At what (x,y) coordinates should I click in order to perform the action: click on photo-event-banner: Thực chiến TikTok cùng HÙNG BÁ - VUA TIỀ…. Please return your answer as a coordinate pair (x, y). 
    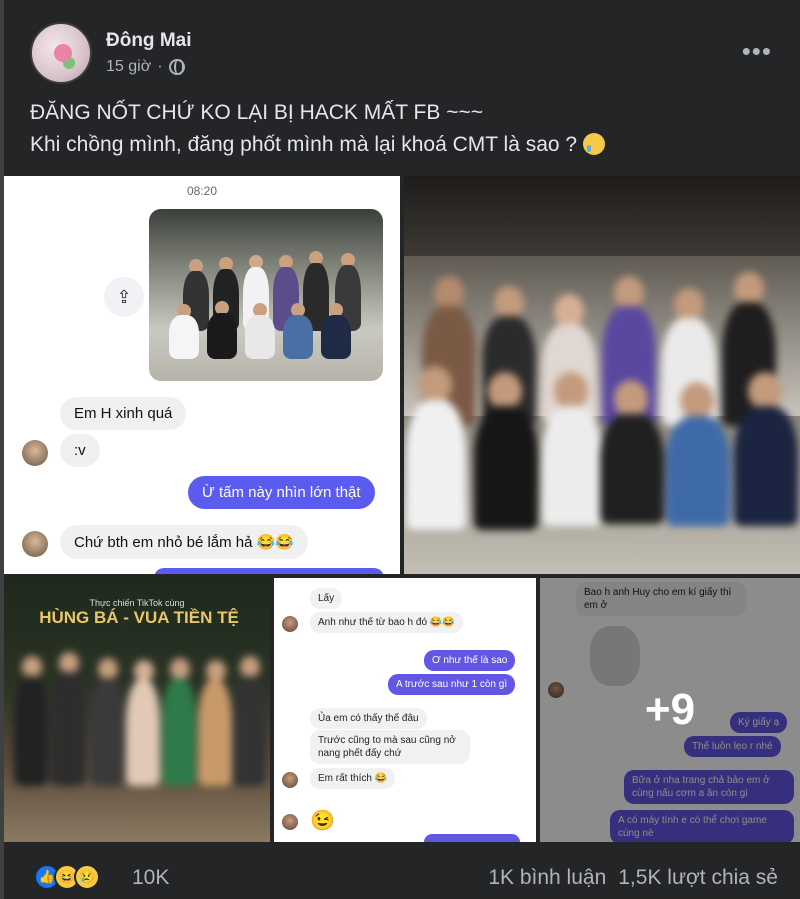
    Looking at the image, I should click on (137, 710).